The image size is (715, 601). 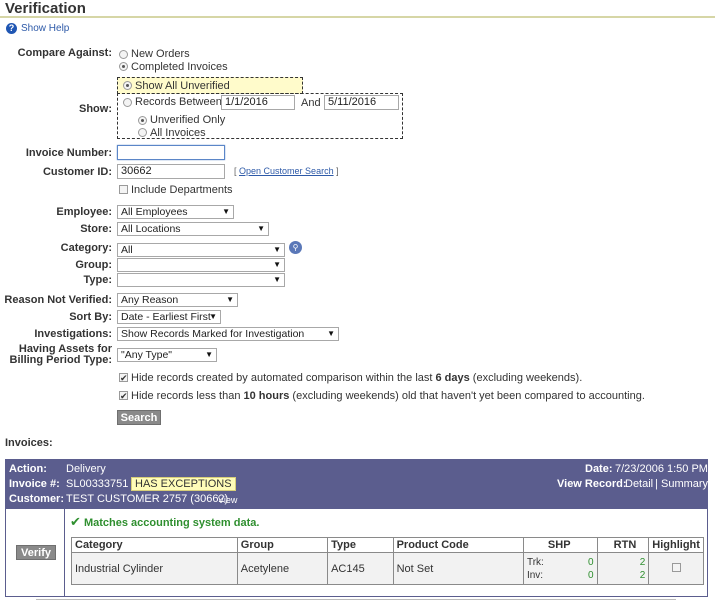 I want to click on radio-completed-invoices, so click(x=123, y=66).